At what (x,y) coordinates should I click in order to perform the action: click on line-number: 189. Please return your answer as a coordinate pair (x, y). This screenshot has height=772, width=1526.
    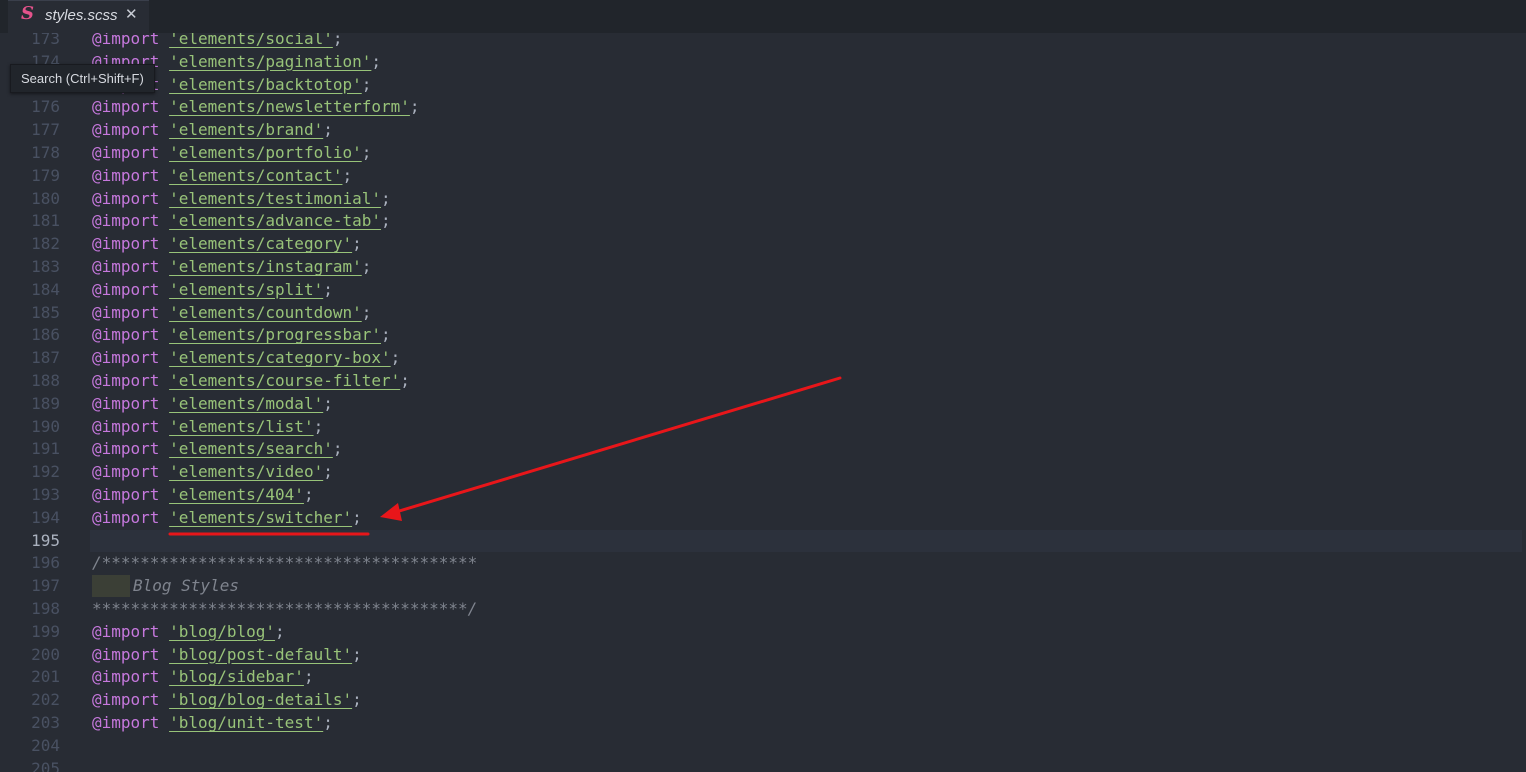
    Looking at the image, I should click on (45, 403).